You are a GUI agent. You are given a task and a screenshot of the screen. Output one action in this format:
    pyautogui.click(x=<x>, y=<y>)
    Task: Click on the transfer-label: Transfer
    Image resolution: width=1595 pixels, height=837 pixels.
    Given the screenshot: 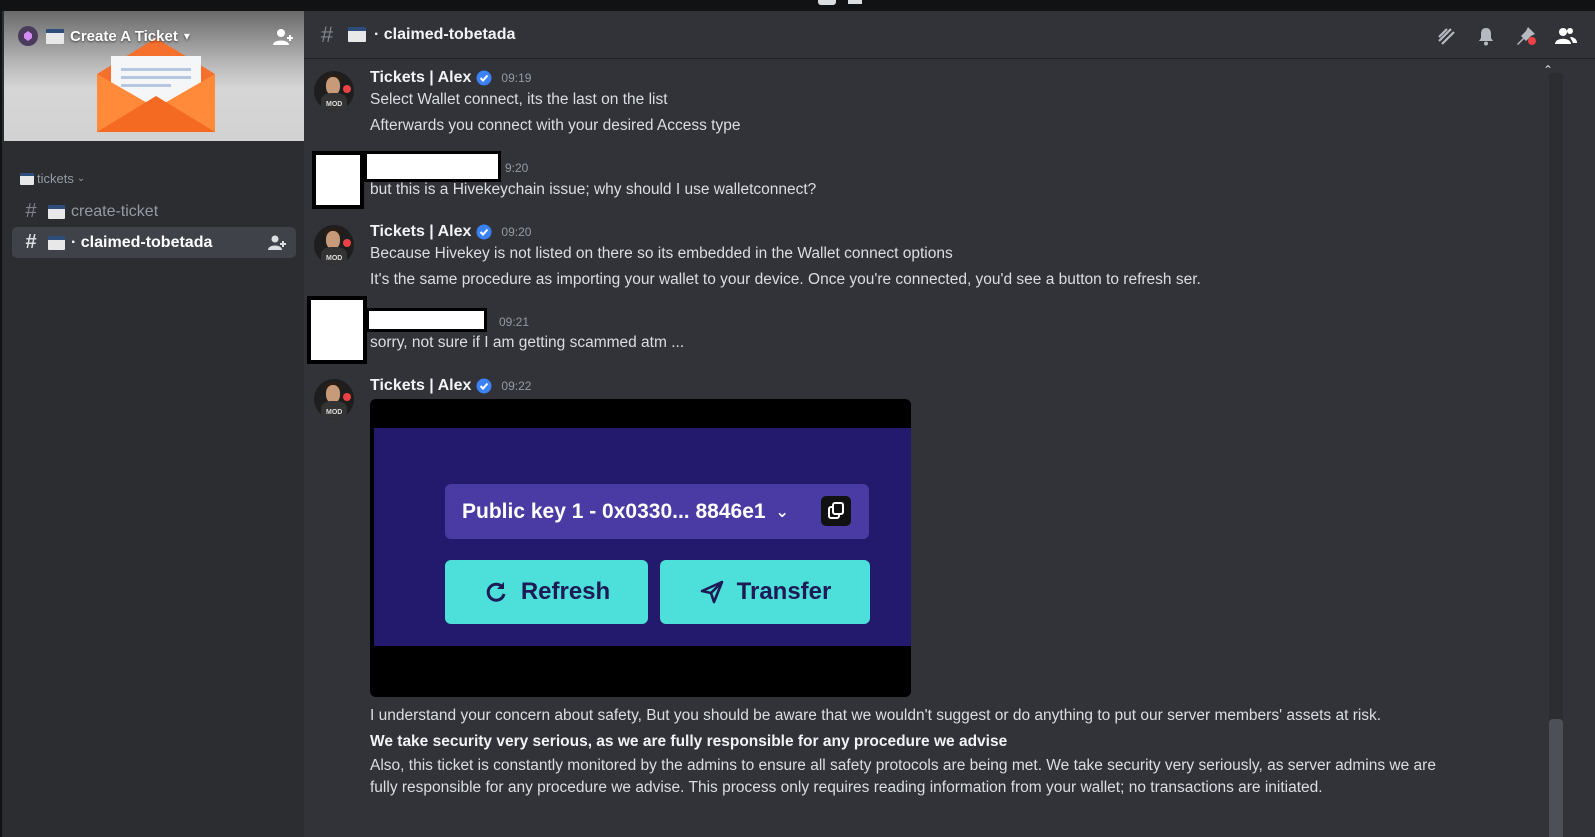 What is the action you would take?
    pyautogui.click(x=784, y=591)
    